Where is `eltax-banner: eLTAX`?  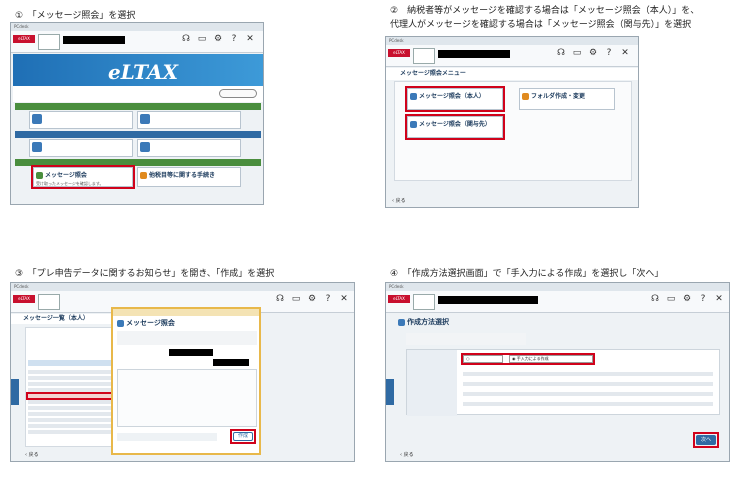
eltax-banner: eLTAX is located at coordinates (138, 70).